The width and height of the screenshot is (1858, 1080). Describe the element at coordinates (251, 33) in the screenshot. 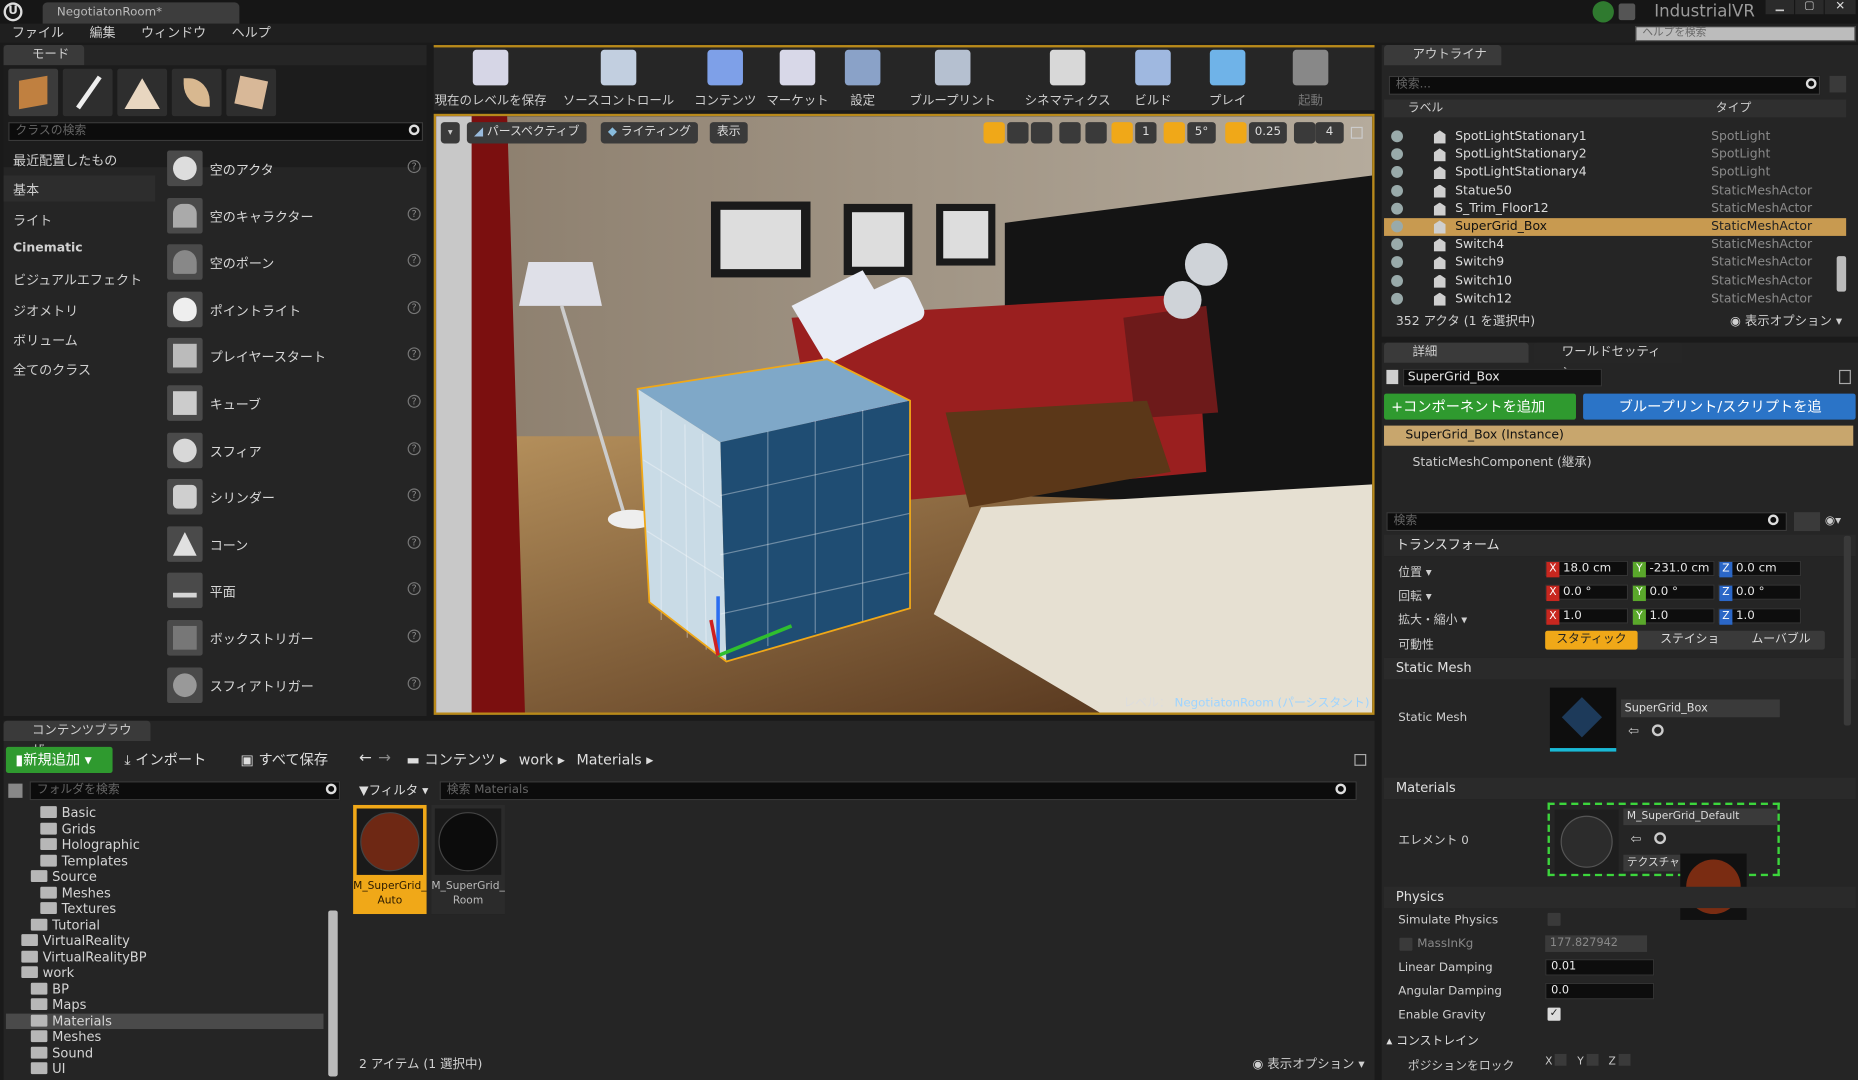

I see `menu-help: ヘルプ` at that location.